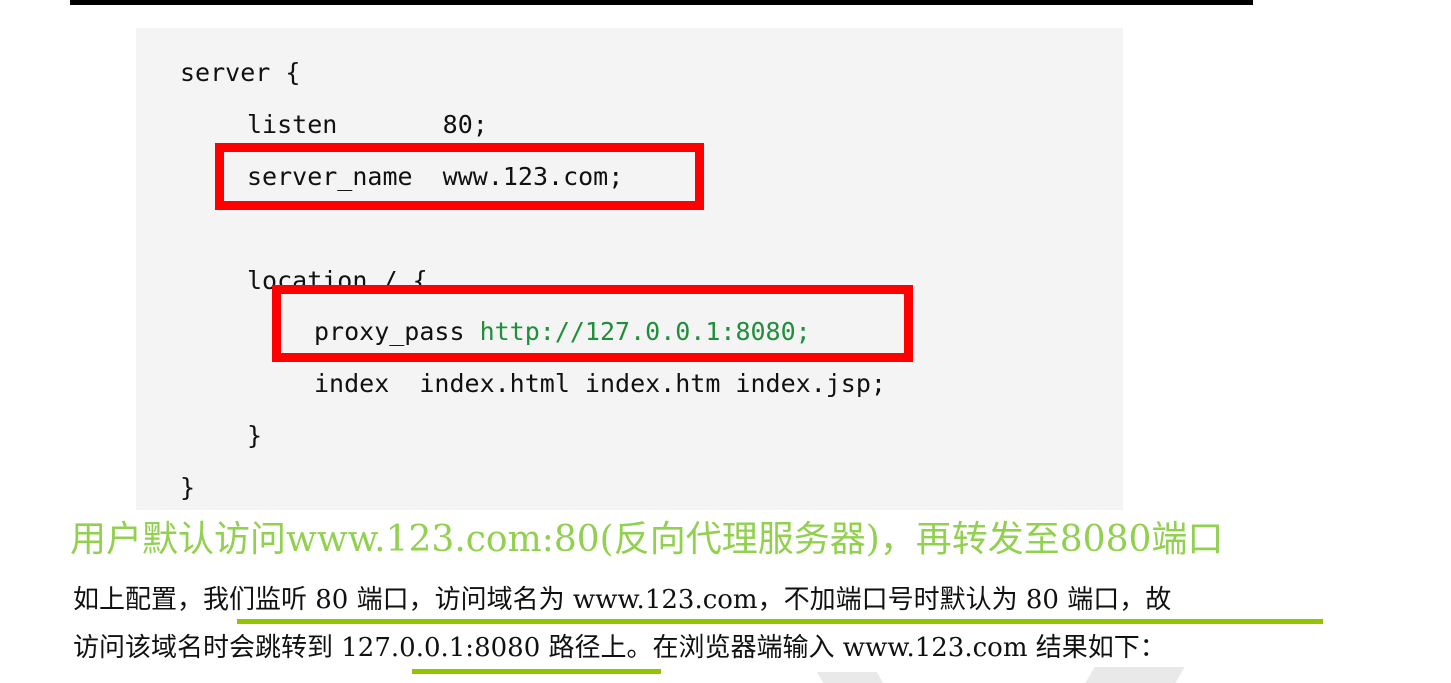 The height and width of the screenshot is (683, 1451). I want to click on highlight-box-proxy-pass, so click(592, 323).